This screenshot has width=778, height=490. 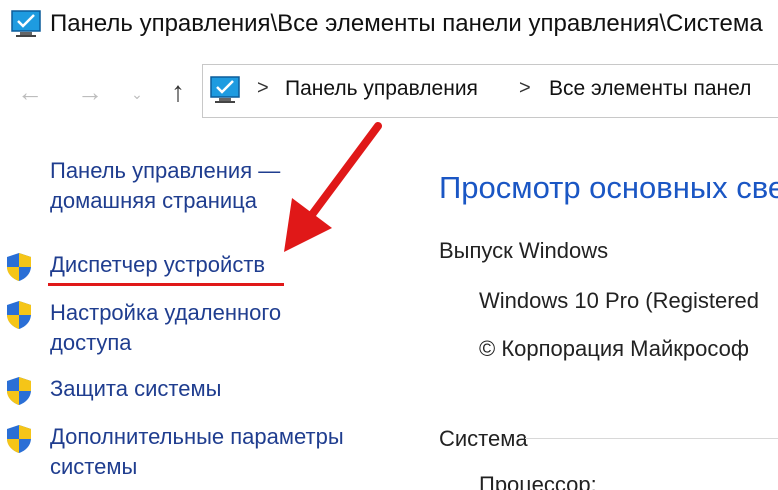 What do you see at coordinates (483, 438) in the screenshot?
I see `system-section-label: Система` at bounding box center [483, 438].